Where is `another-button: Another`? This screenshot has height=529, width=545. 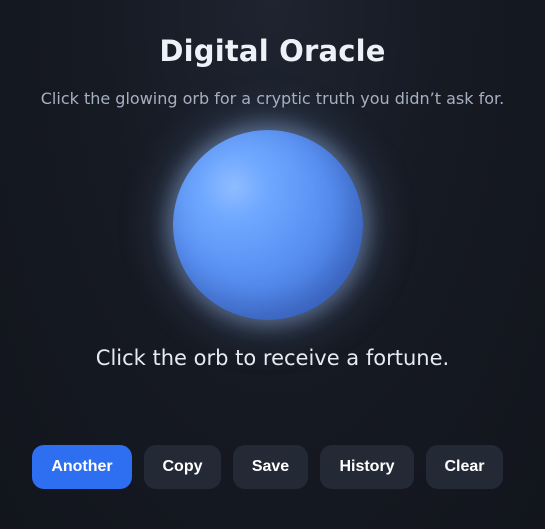 another-button: Another is located at coordinates (82, 467).